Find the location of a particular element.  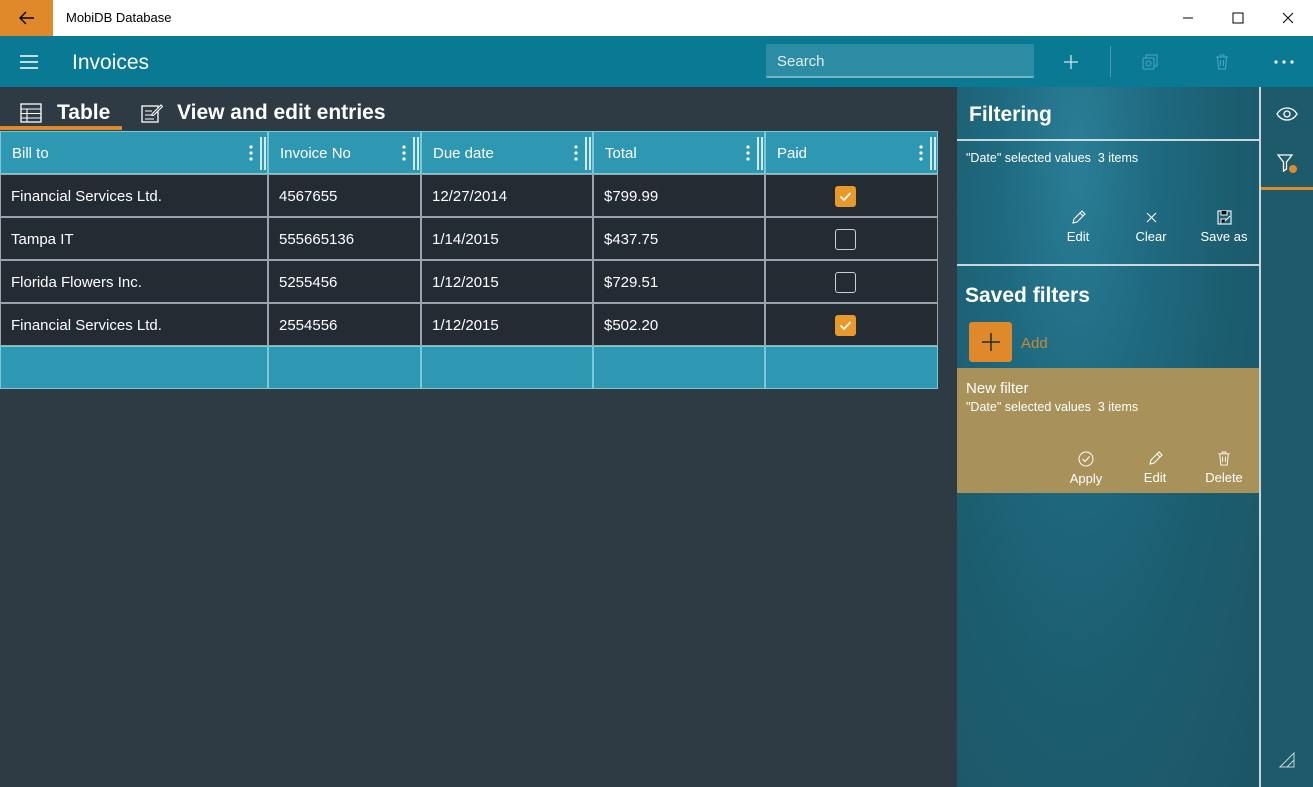

saved-filter-edit-button: Edit is located at coordinates (1155, 468).